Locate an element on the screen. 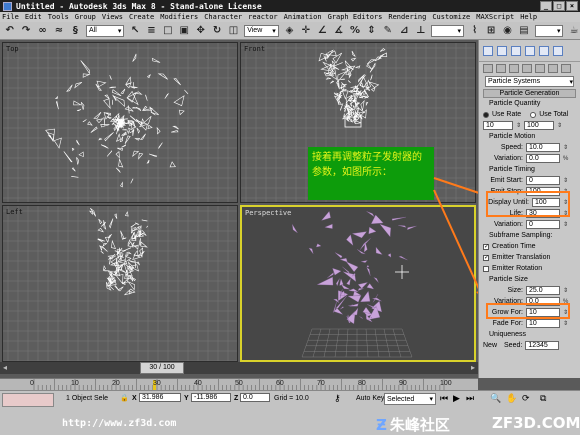 The height and width of the screenshot is (435, 580). curve-editor-icon: ⌇ is located at coordinates (474, 31).